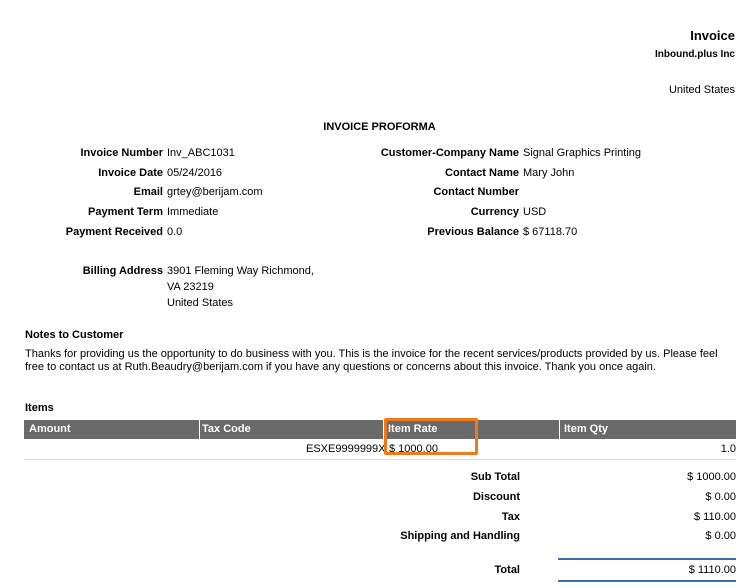  I want to click on company-name: Inbound.plus Inc, so click(695, 54).